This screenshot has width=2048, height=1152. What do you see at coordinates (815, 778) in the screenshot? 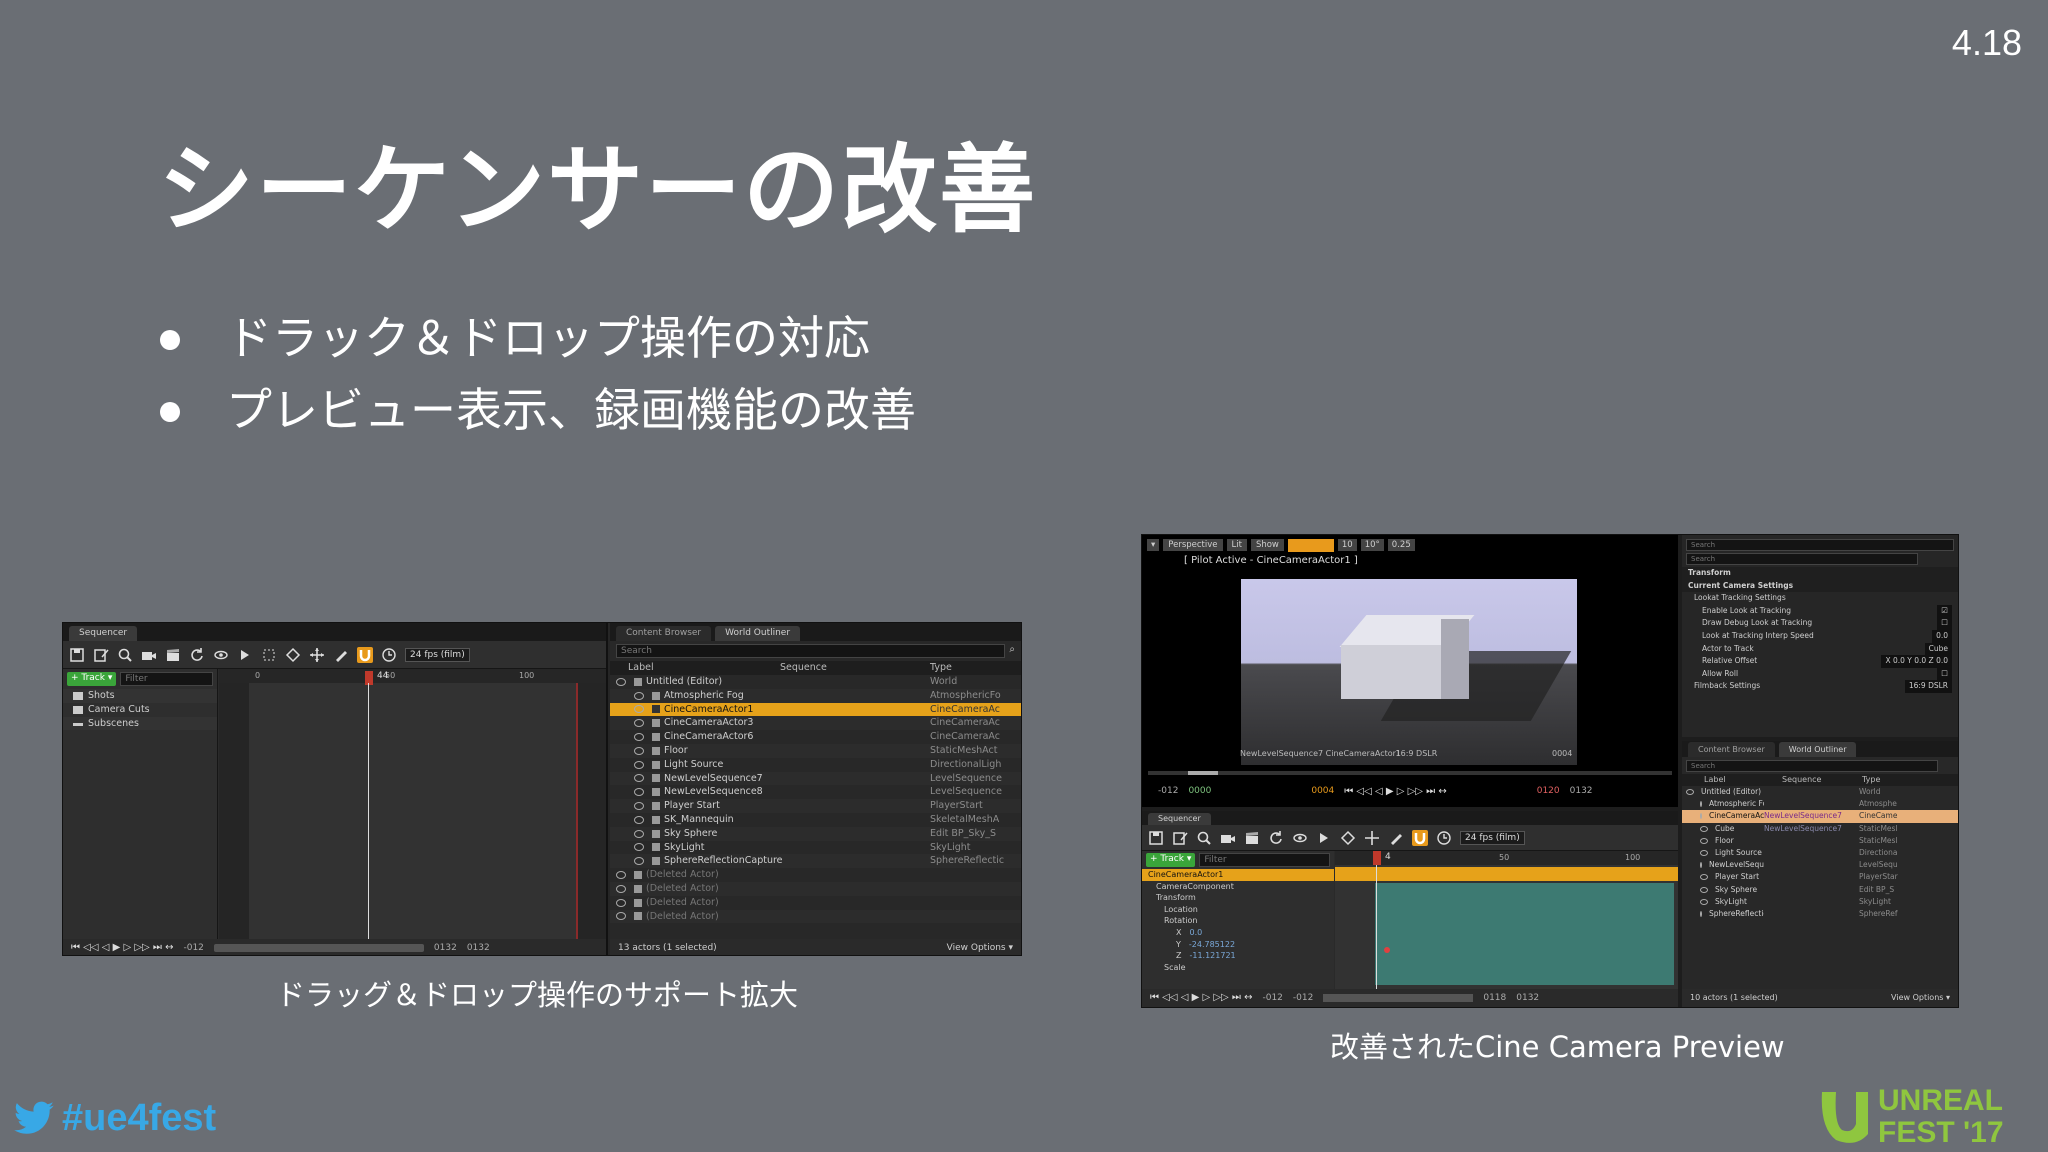
I see `outliner-row: NewLevelSequence7 LevelSequence` at bounding box center [815, 778].